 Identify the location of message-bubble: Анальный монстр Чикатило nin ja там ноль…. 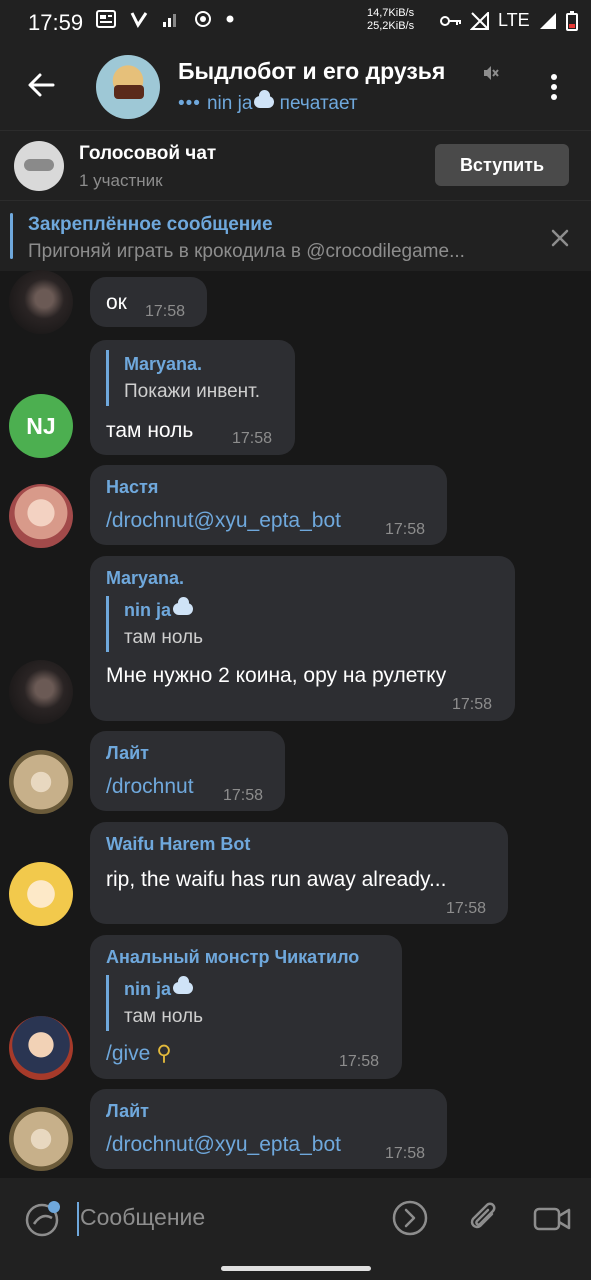
(246, 1007).